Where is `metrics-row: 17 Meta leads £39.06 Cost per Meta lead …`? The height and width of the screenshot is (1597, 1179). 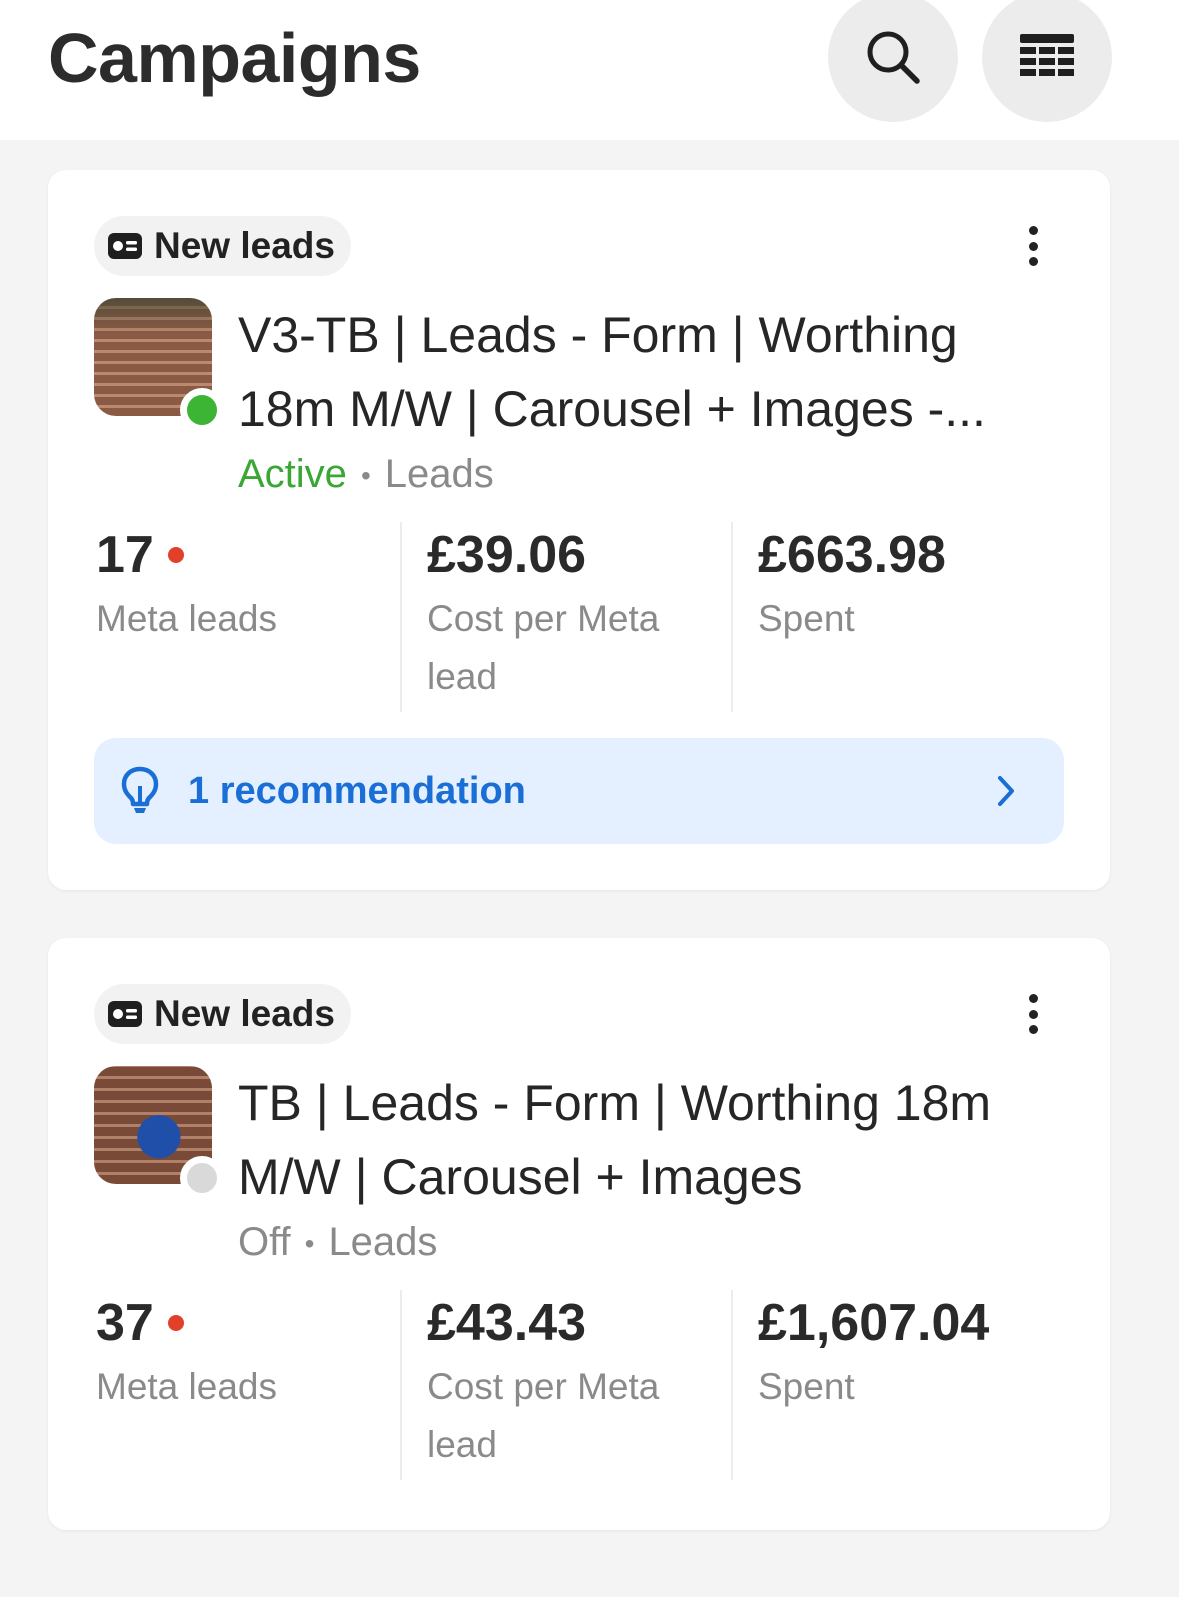 metrics-row: 17 Meta leads £39.06 Cost per Meta lead … is located at coordinates (579, 617).